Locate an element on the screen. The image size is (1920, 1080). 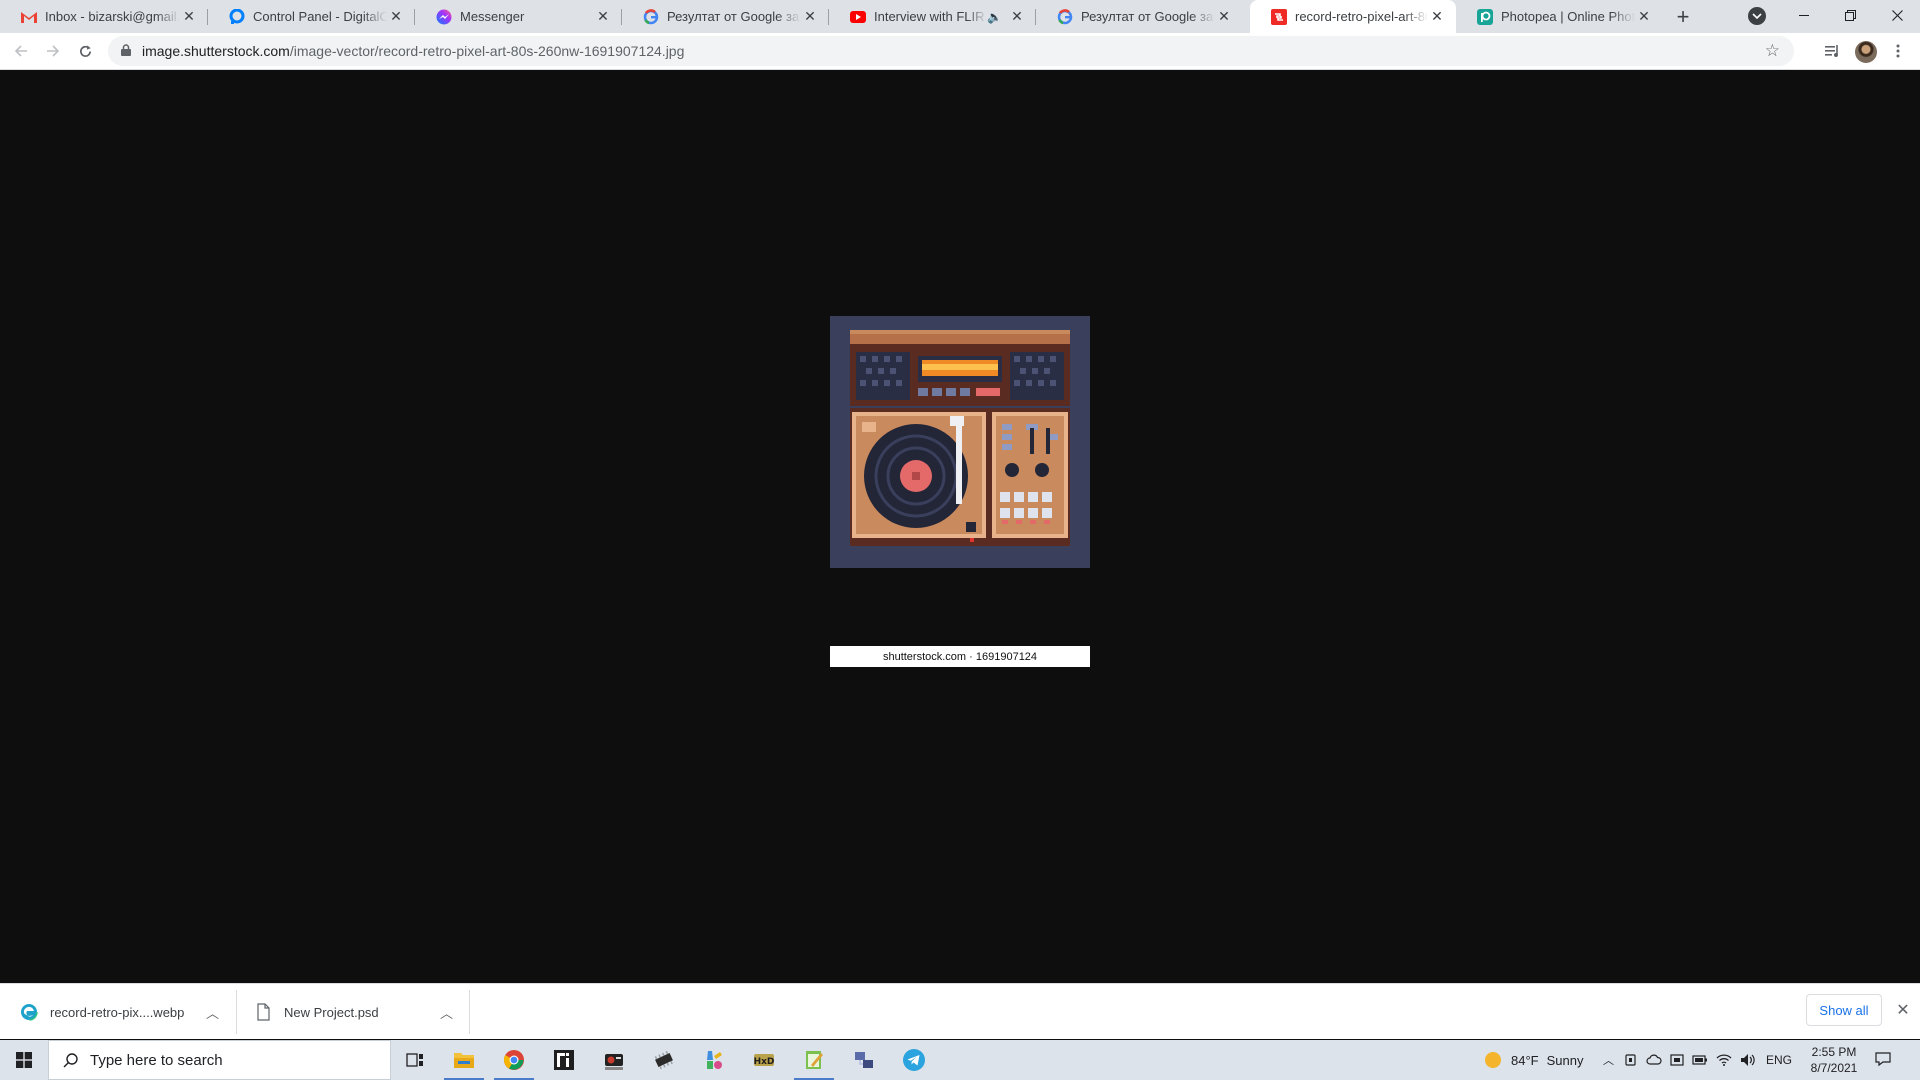
speaker-icon: 🔈 is located at coordinates (994, 17).